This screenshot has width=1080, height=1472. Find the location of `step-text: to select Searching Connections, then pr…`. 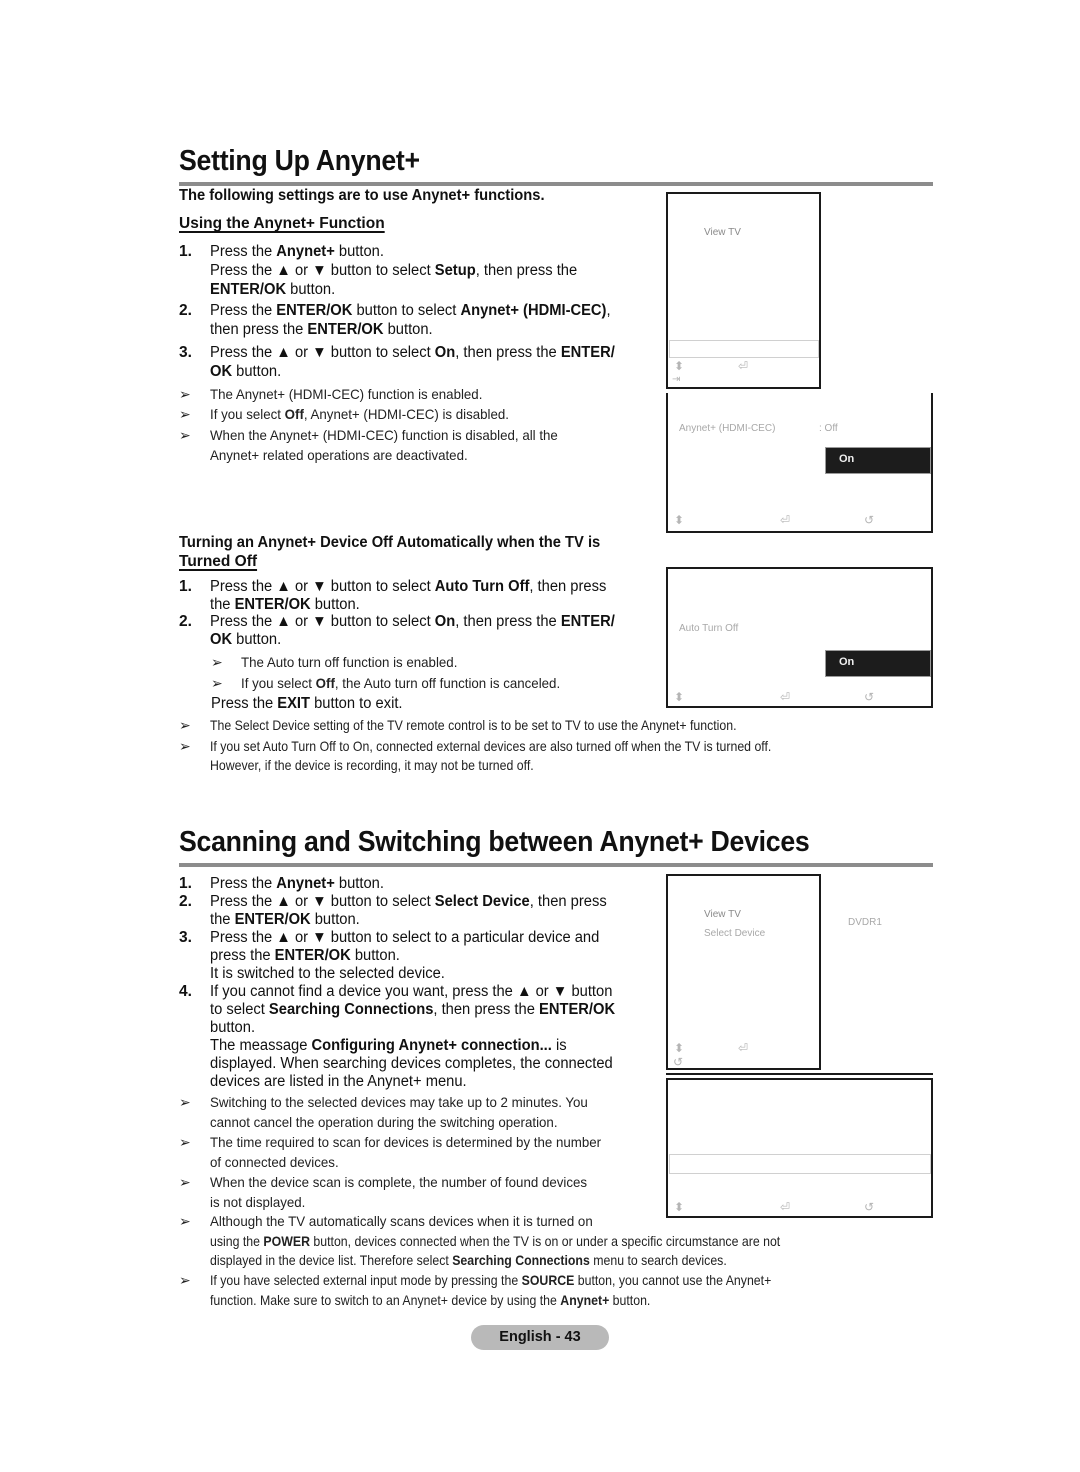

step-text: to select Searching Connections, then pr… is located at coordinates (413, 1009).